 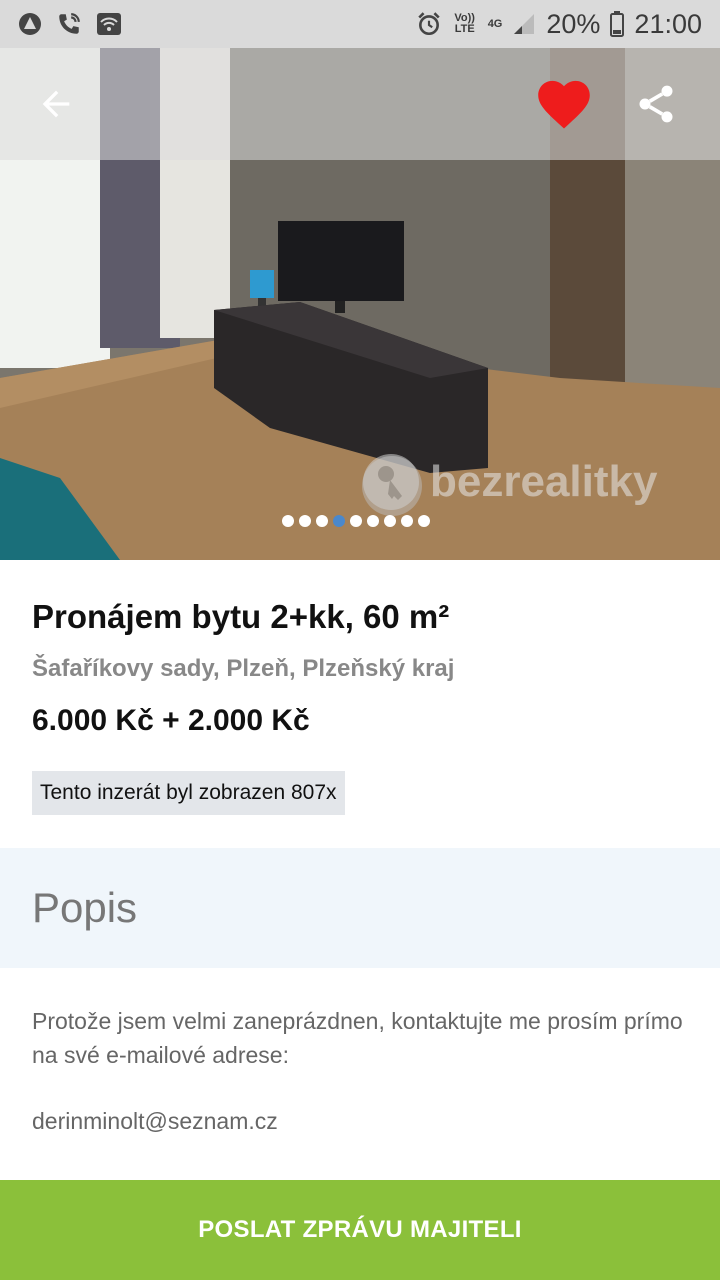 I want to click on status-bar: Vo)) LTE 4G 20% 21:00, so click(x=360, y=24).